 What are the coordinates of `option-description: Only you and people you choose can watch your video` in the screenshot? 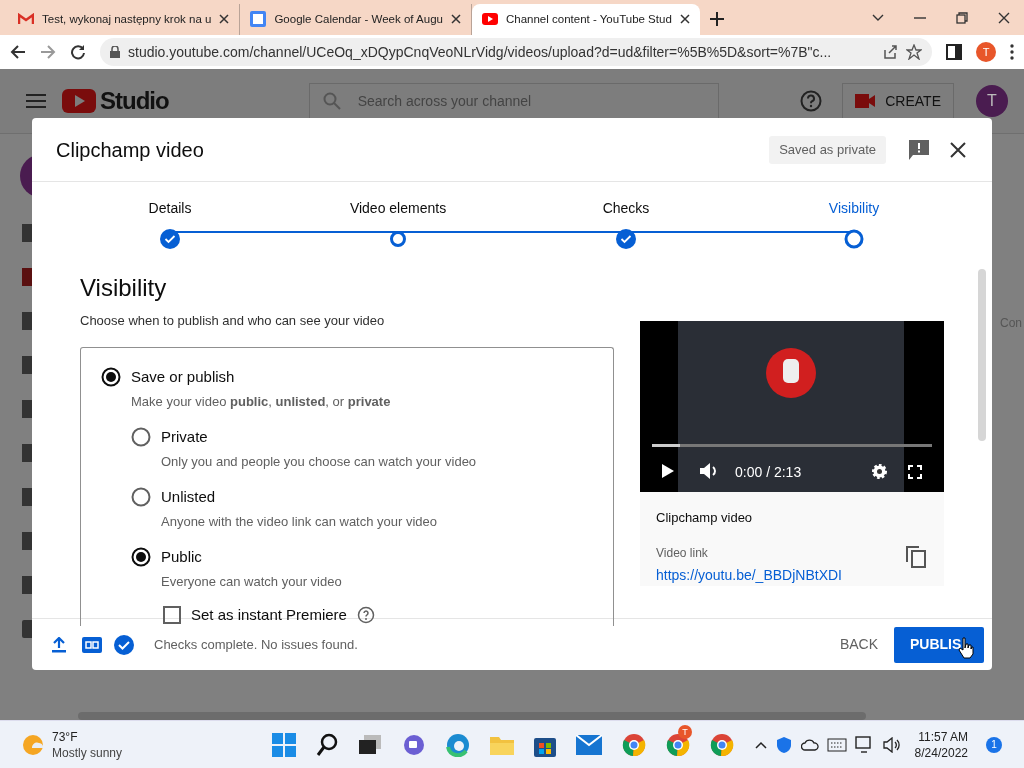 It's located at (319, 462).